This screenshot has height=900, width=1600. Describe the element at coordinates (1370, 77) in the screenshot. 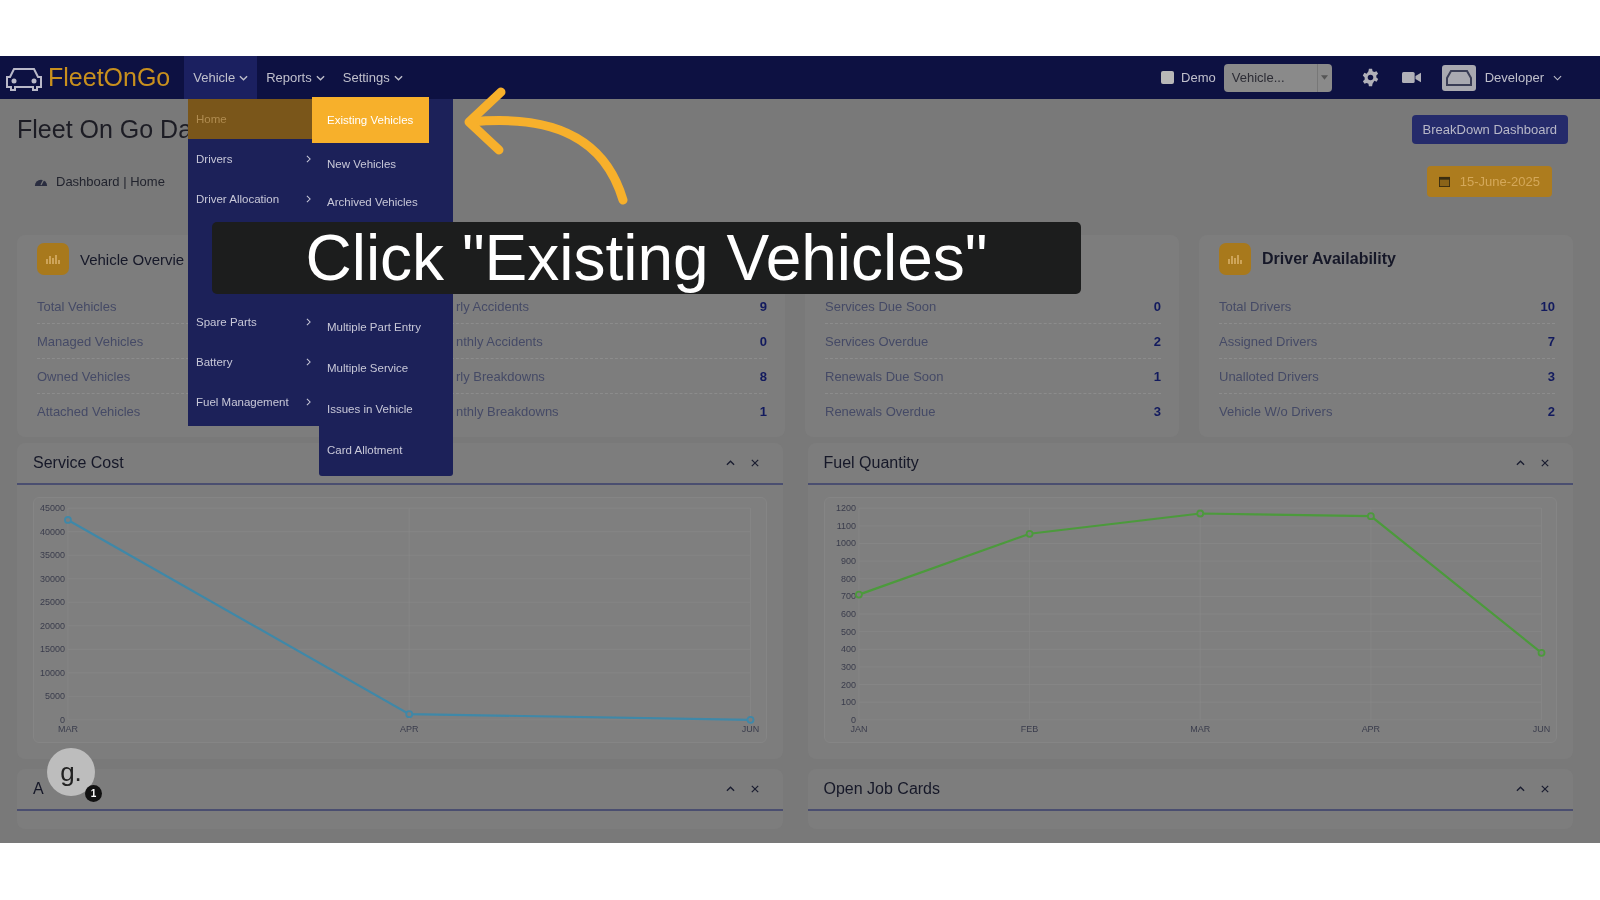

I see `settings-icon` at that location.